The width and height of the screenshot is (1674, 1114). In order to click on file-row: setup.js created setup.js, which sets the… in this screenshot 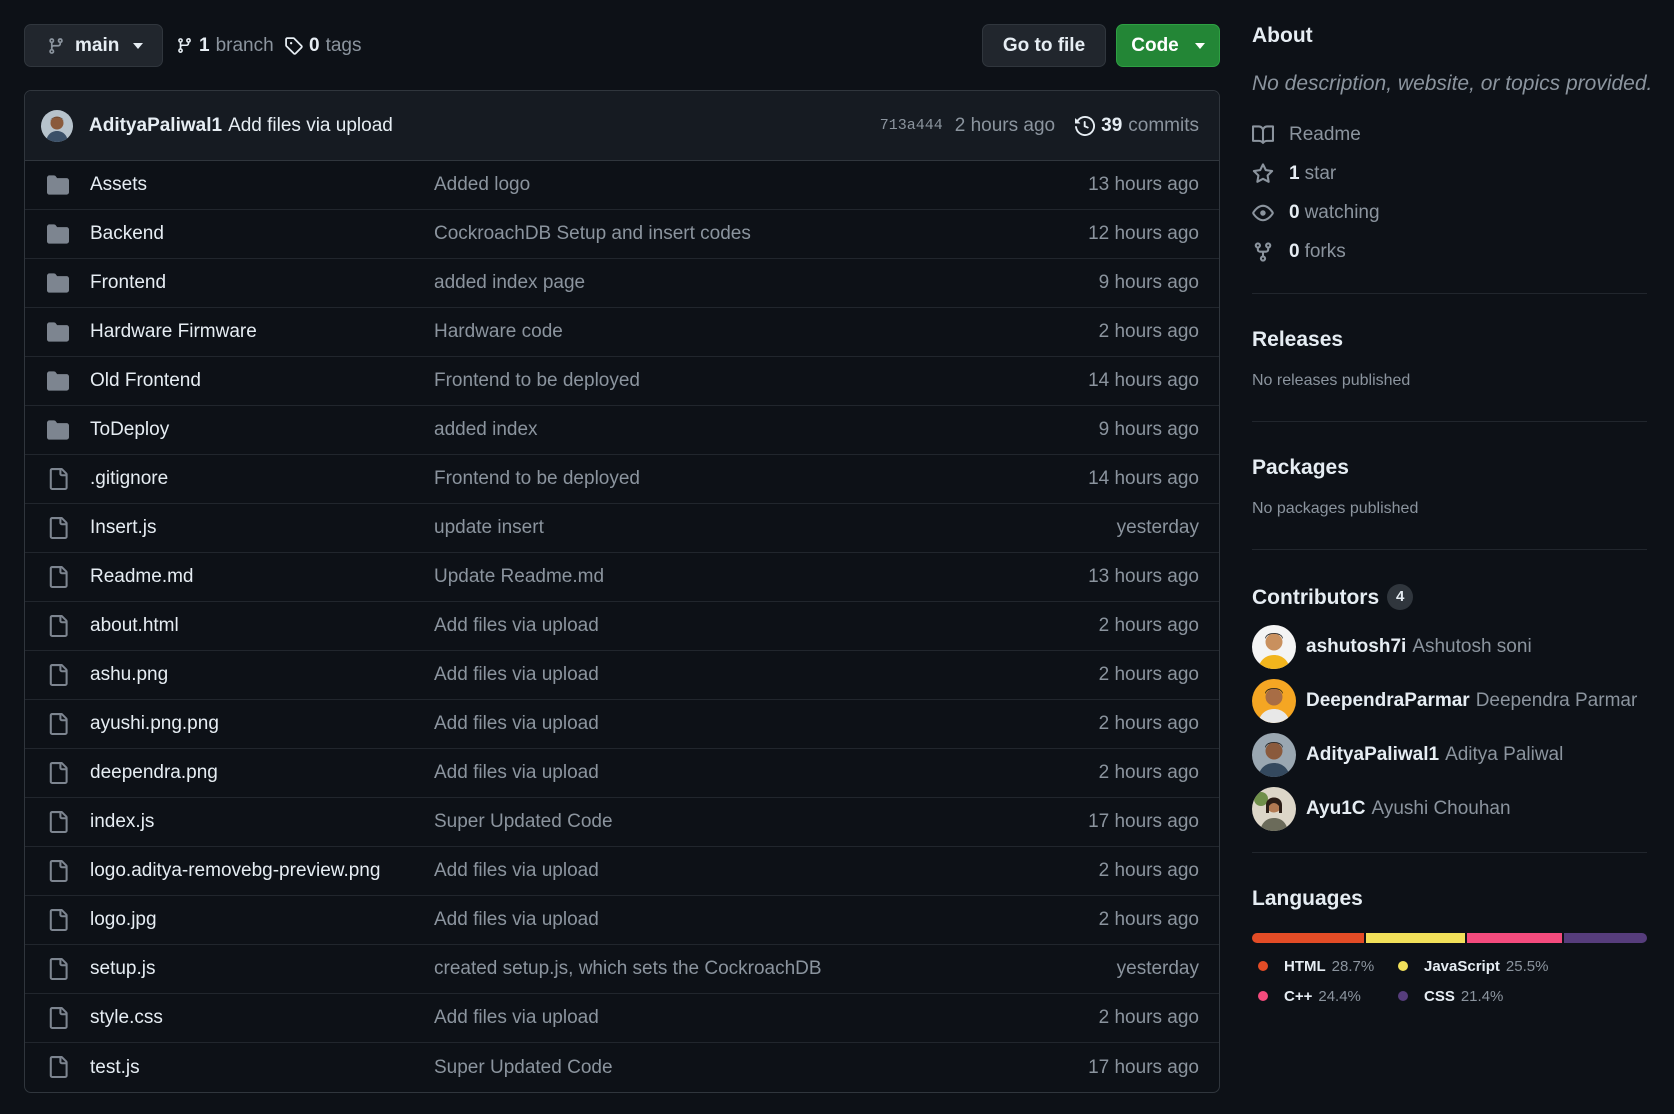, I will do `click(622, 969)`.